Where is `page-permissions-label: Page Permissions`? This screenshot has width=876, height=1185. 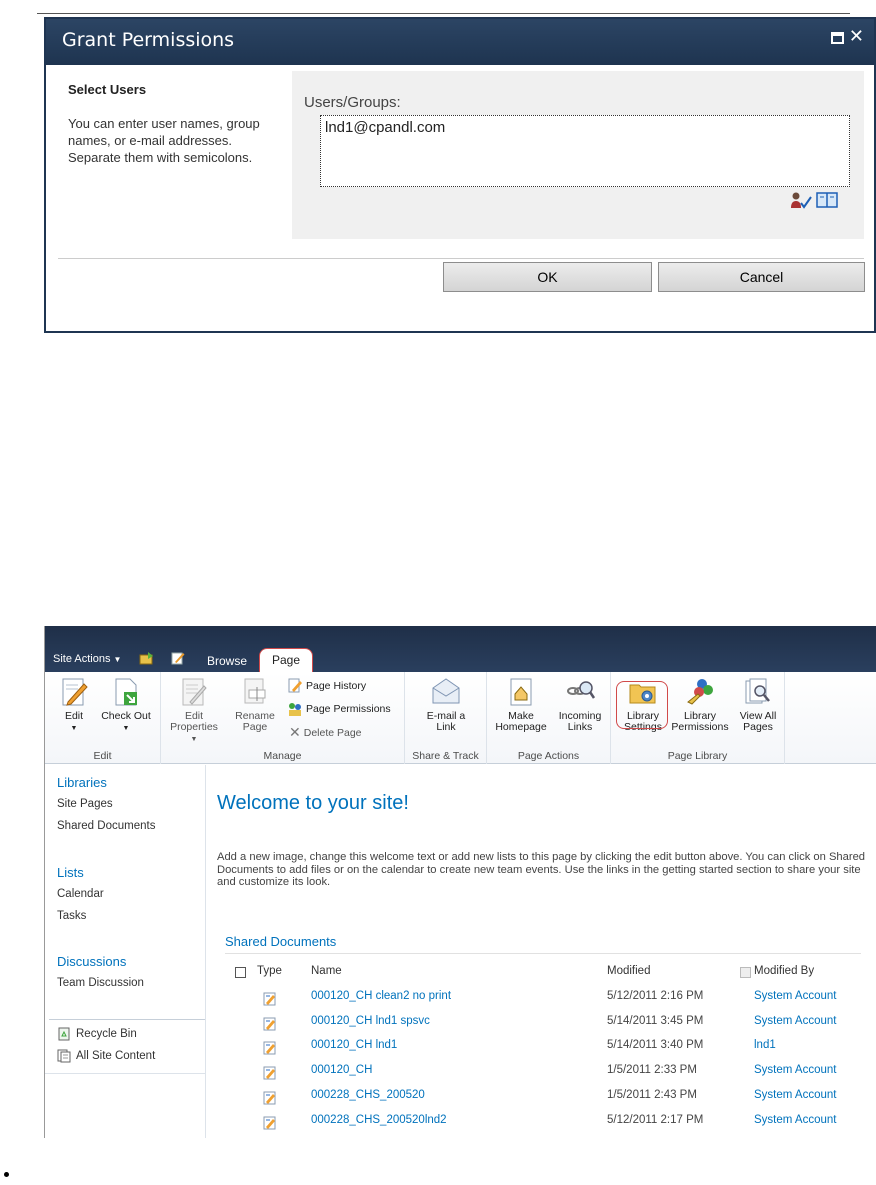
page-permissions-label: Page Permissions is located at coordinates (348, 709).